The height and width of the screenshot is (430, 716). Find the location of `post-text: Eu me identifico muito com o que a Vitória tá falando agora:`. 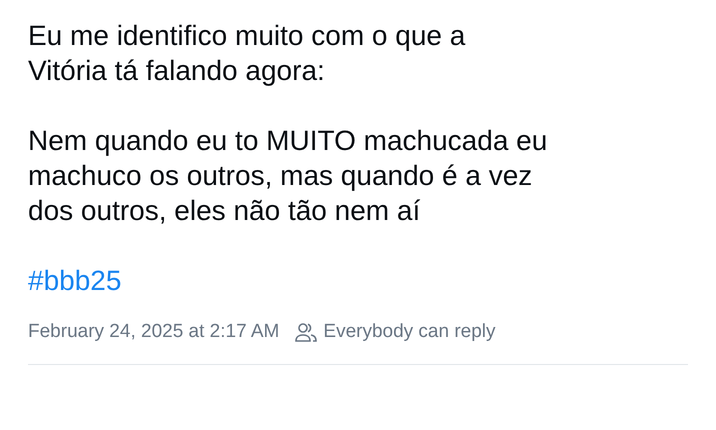

post-text: Eu me identifico muito com o que a Vitória tá falando agora: is located at coordinates (247, 53).